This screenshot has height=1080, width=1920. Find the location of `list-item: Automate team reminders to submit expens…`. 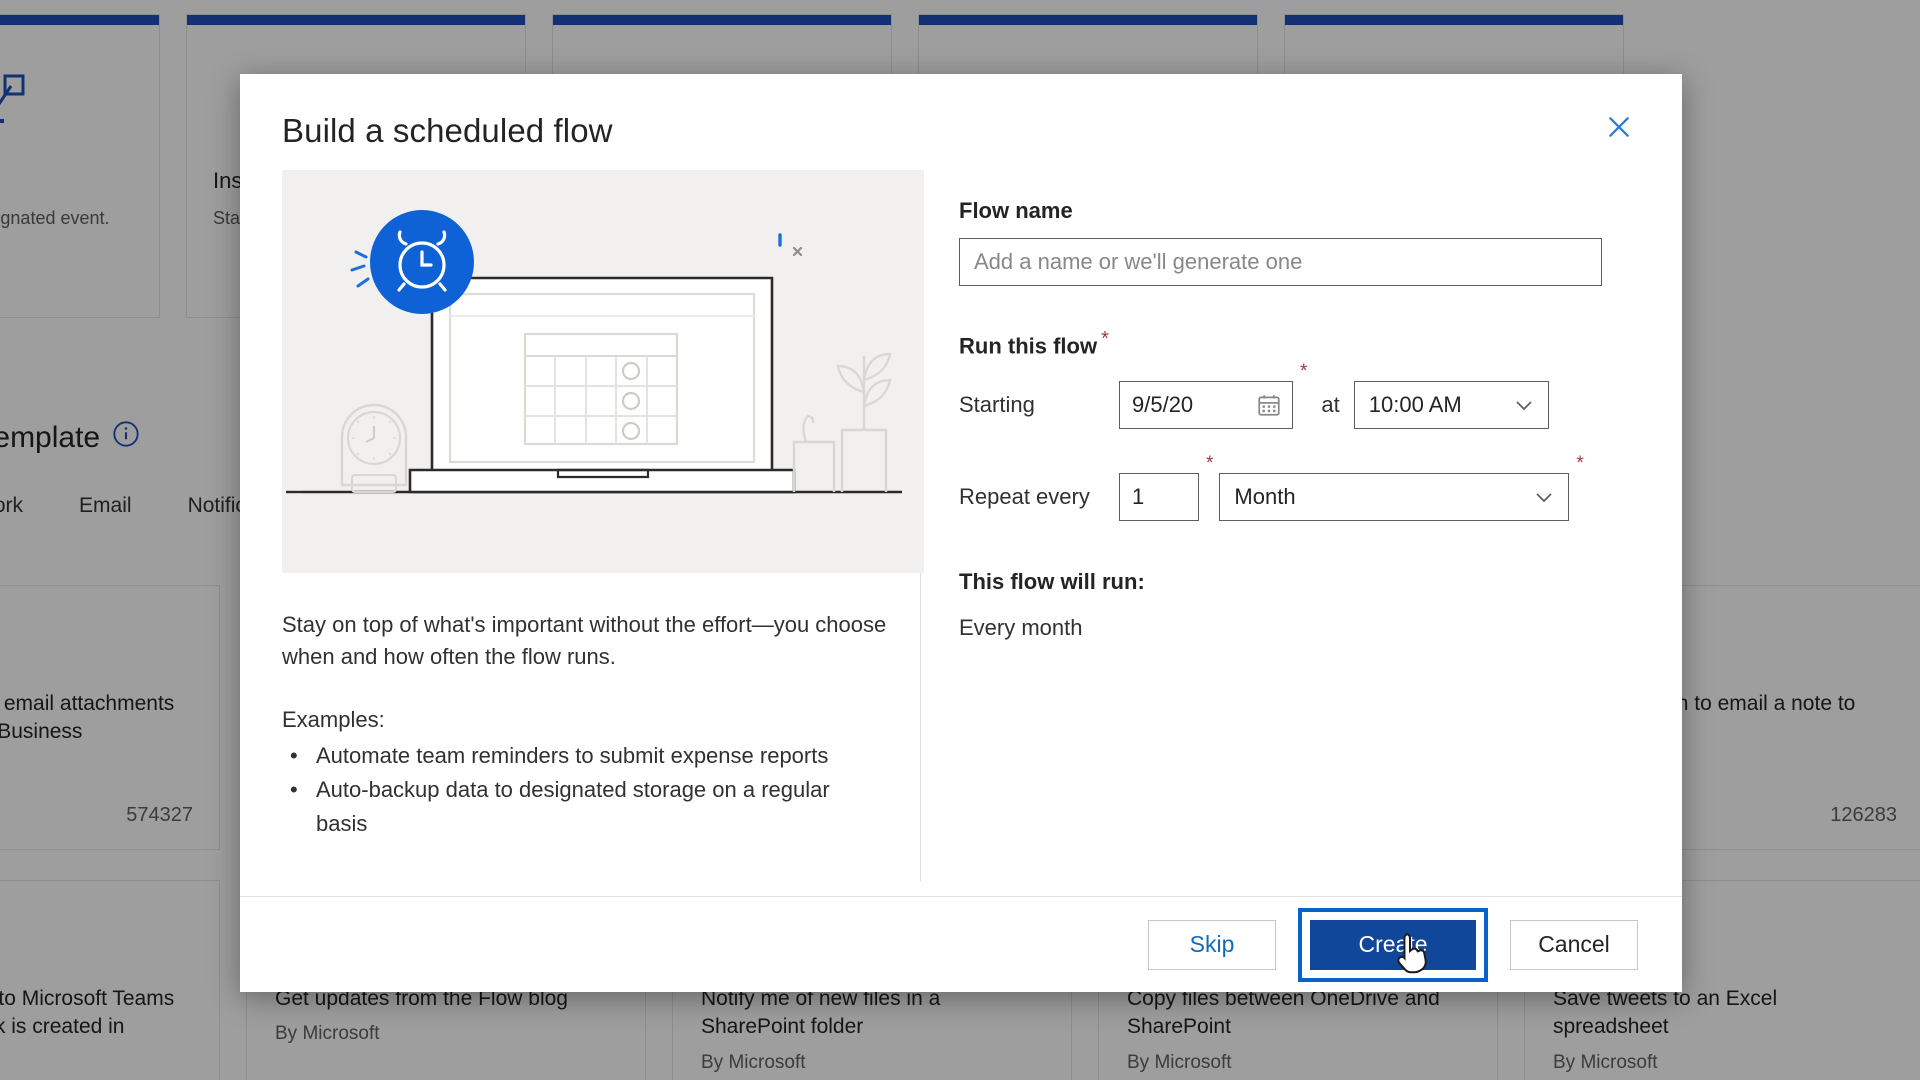

list-item: Automate team reminders to submit expens… is located at coordinates (584, 756).